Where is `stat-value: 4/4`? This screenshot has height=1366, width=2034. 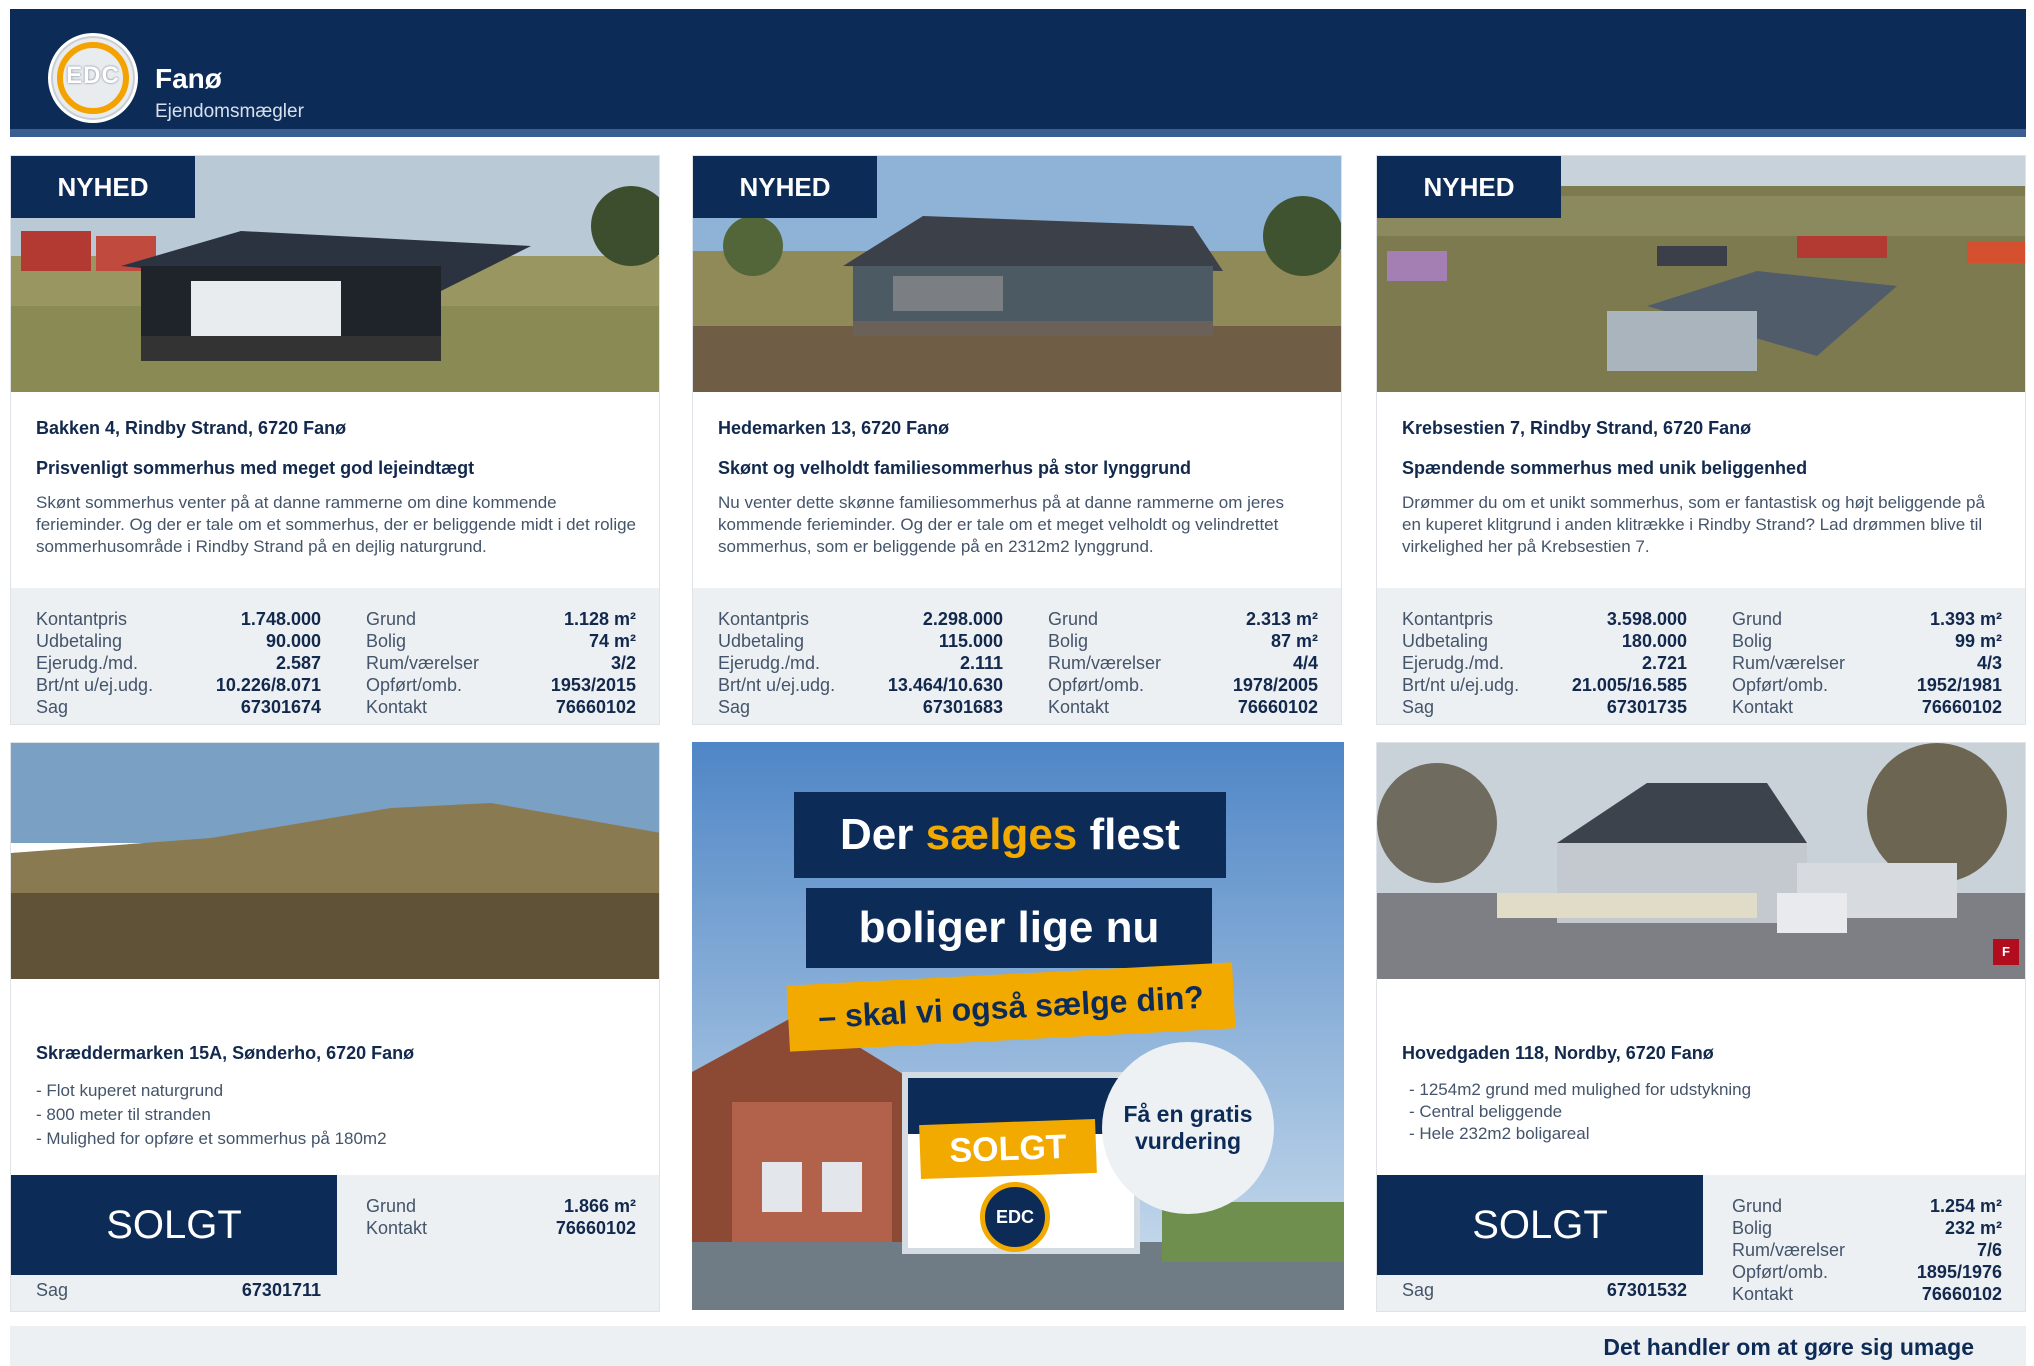
stat-value: 4/4 is located at coordinates (1305, 663).